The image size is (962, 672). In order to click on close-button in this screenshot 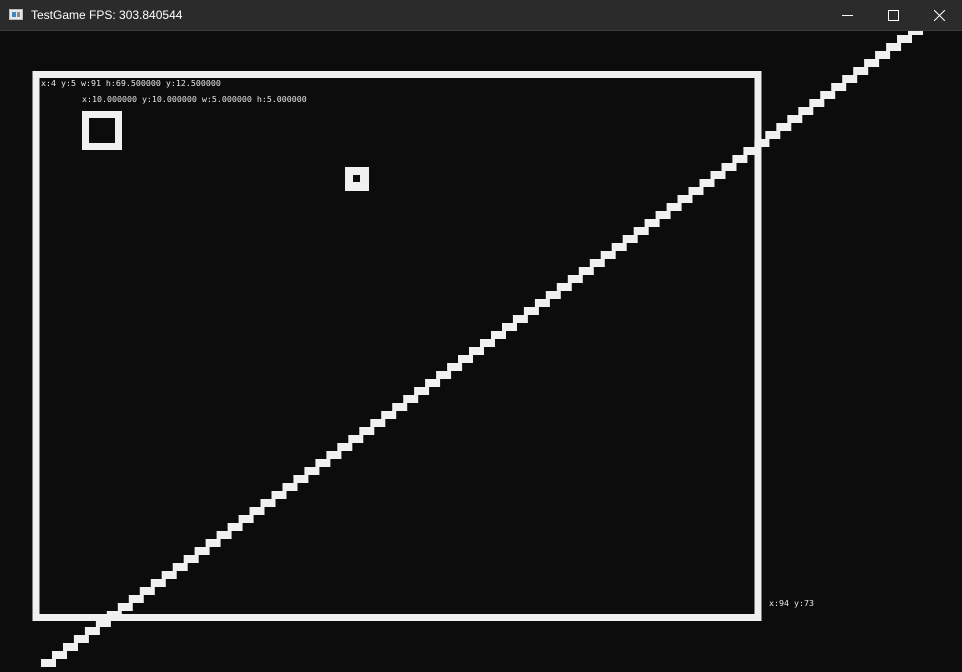, I will do `click(939, 15)`.